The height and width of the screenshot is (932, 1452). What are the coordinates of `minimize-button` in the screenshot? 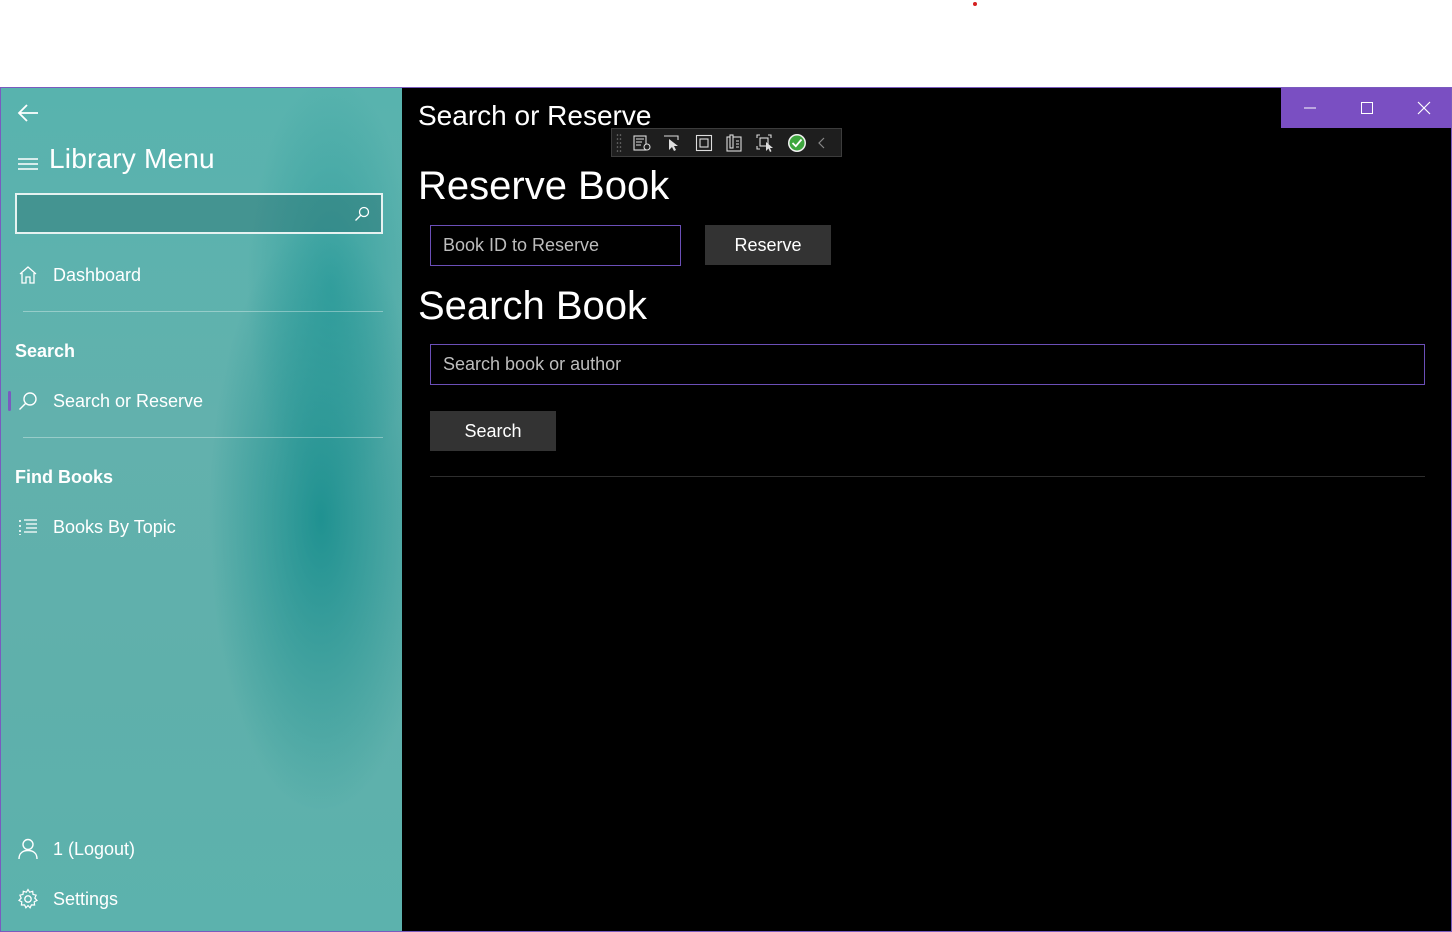 It's located at (1309, 108).